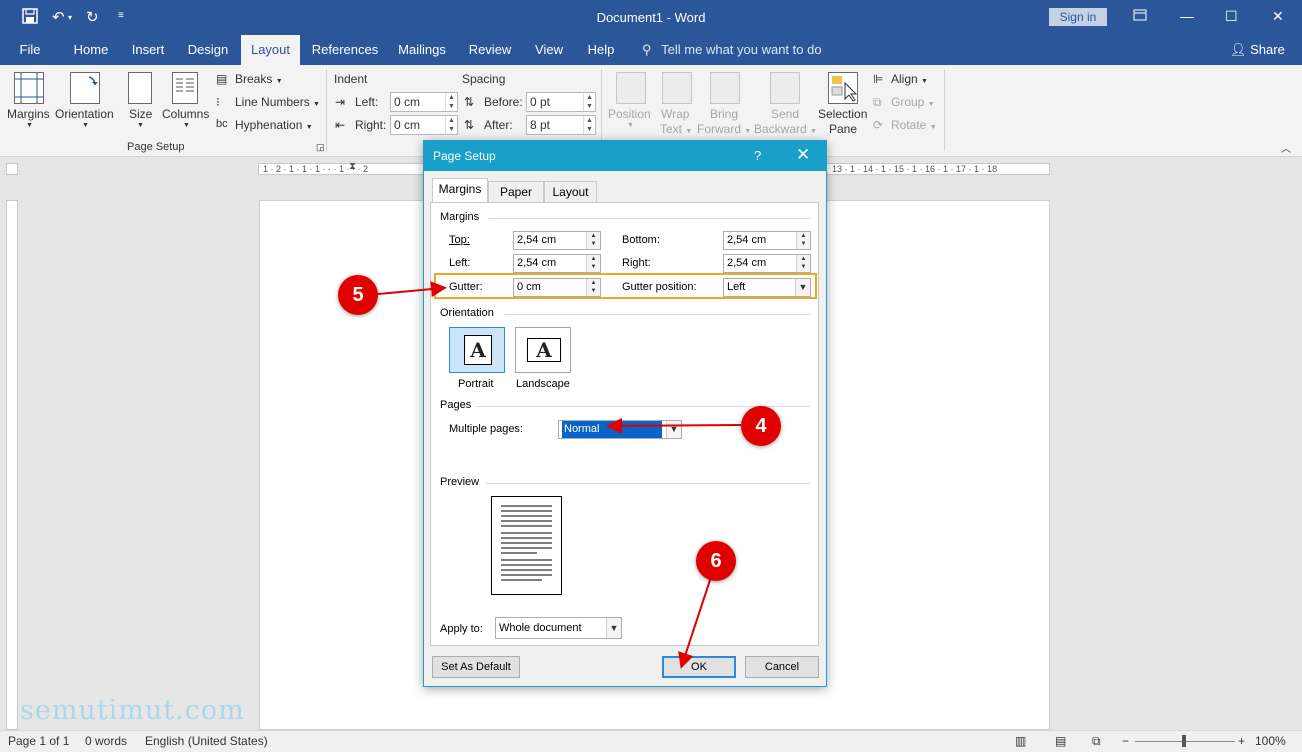 The width and height of the screenshot is (1302, 752). Describe the element at coordinates (559, 475) in the screenshot. I see `annotation-arrows` at that location.